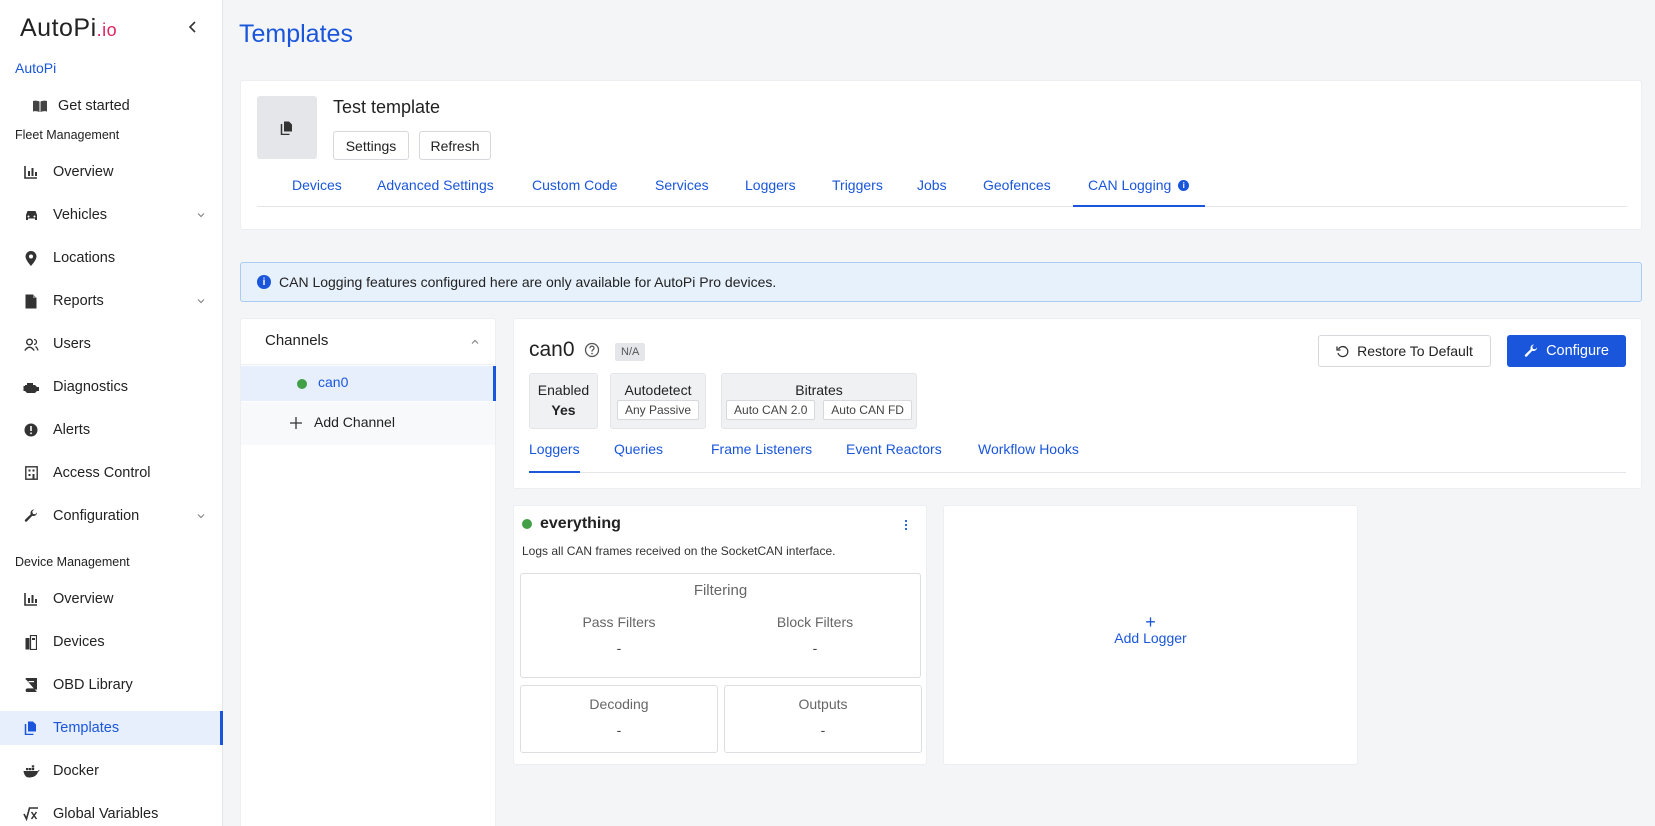  I want to click on nav-vehicles: Vehicles, so click(111, 215).